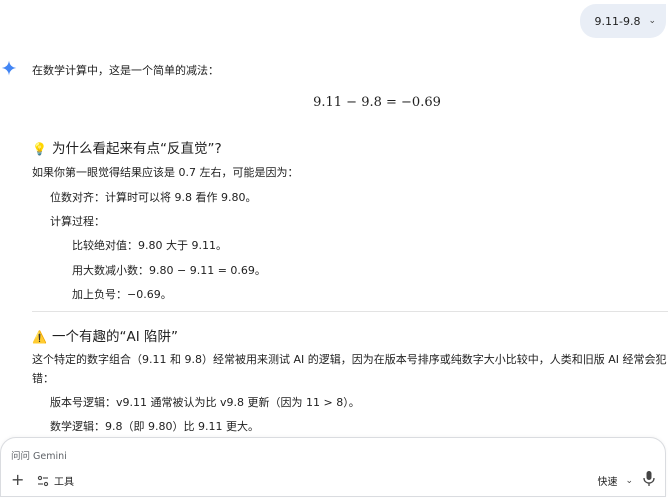 This screenshot has width=670, height=500. I want to click on section1-item-align: 位数对齐：计算时可以将 9.8 看作 9.80。, so click(153, 197).